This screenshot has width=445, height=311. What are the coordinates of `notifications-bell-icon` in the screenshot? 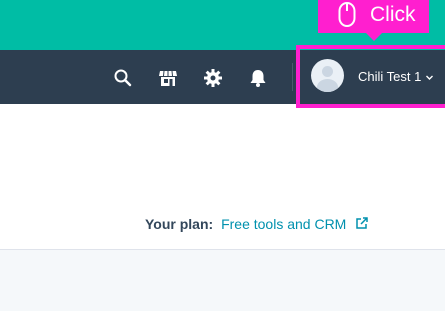 It's located at (258, 78).